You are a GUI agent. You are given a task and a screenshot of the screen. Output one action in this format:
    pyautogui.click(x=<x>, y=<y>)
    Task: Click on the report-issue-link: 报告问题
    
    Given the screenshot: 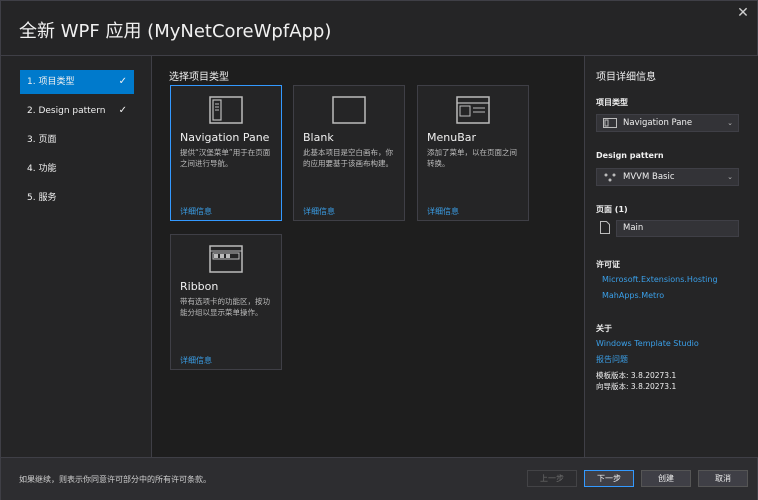 What is the action you would take?
    pyautogui.click(x=612, y=359)
    